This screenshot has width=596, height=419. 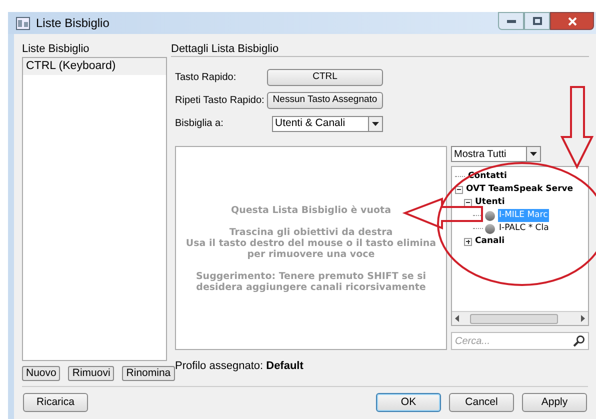 I want to click on app-icon, so click(x=23, y=23).